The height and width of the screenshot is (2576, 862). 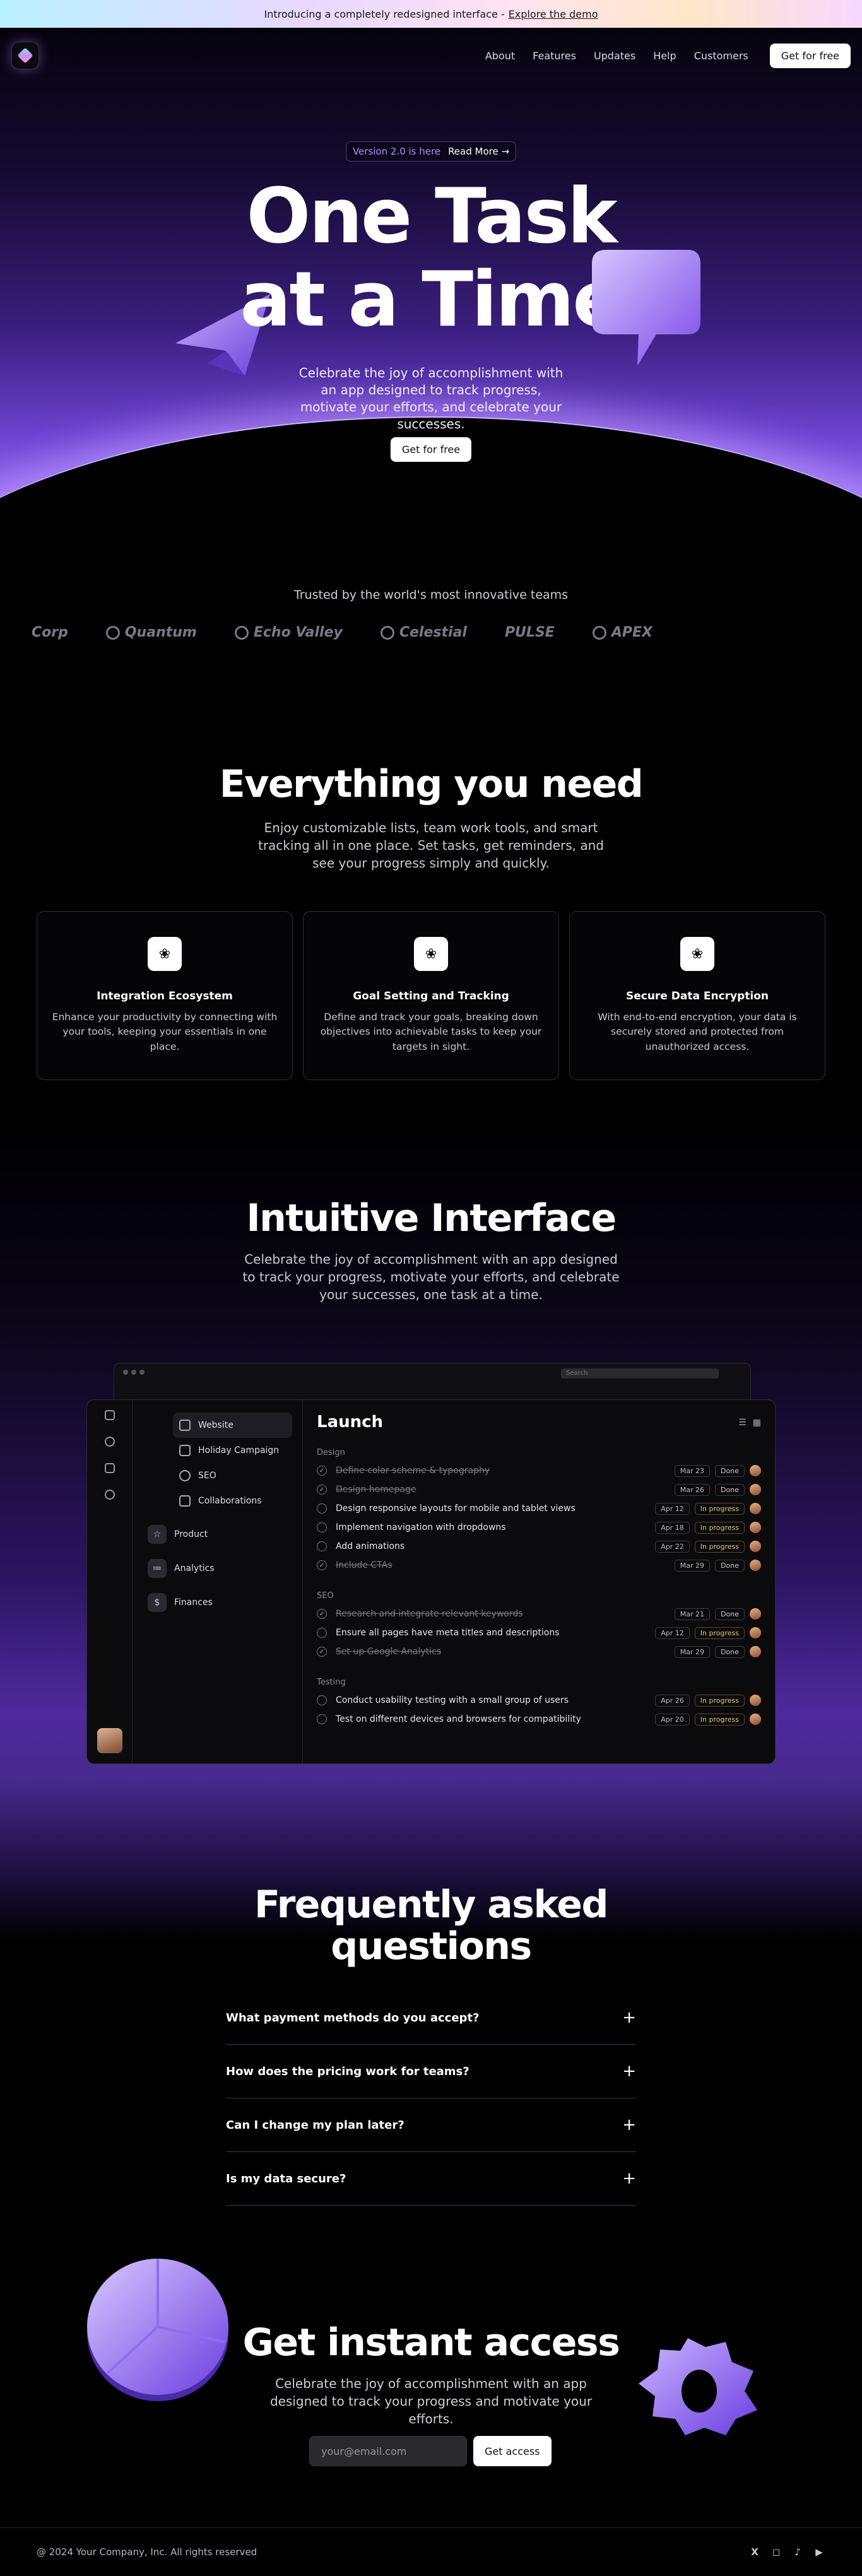 I want to click on task-group-label: SEO, so click(x=325, y=1596).